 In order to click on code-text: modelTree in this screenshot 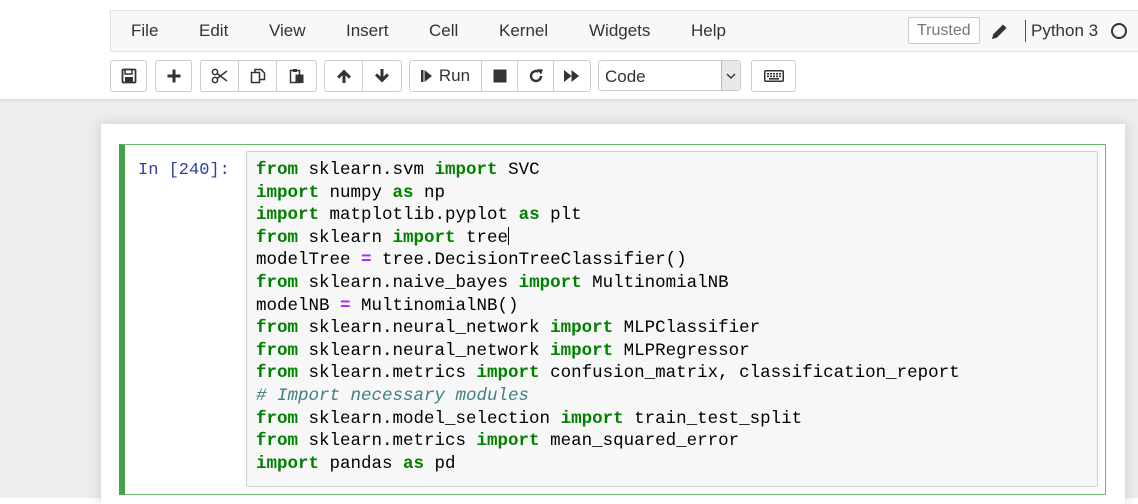, I will do `click(309, 260)`.